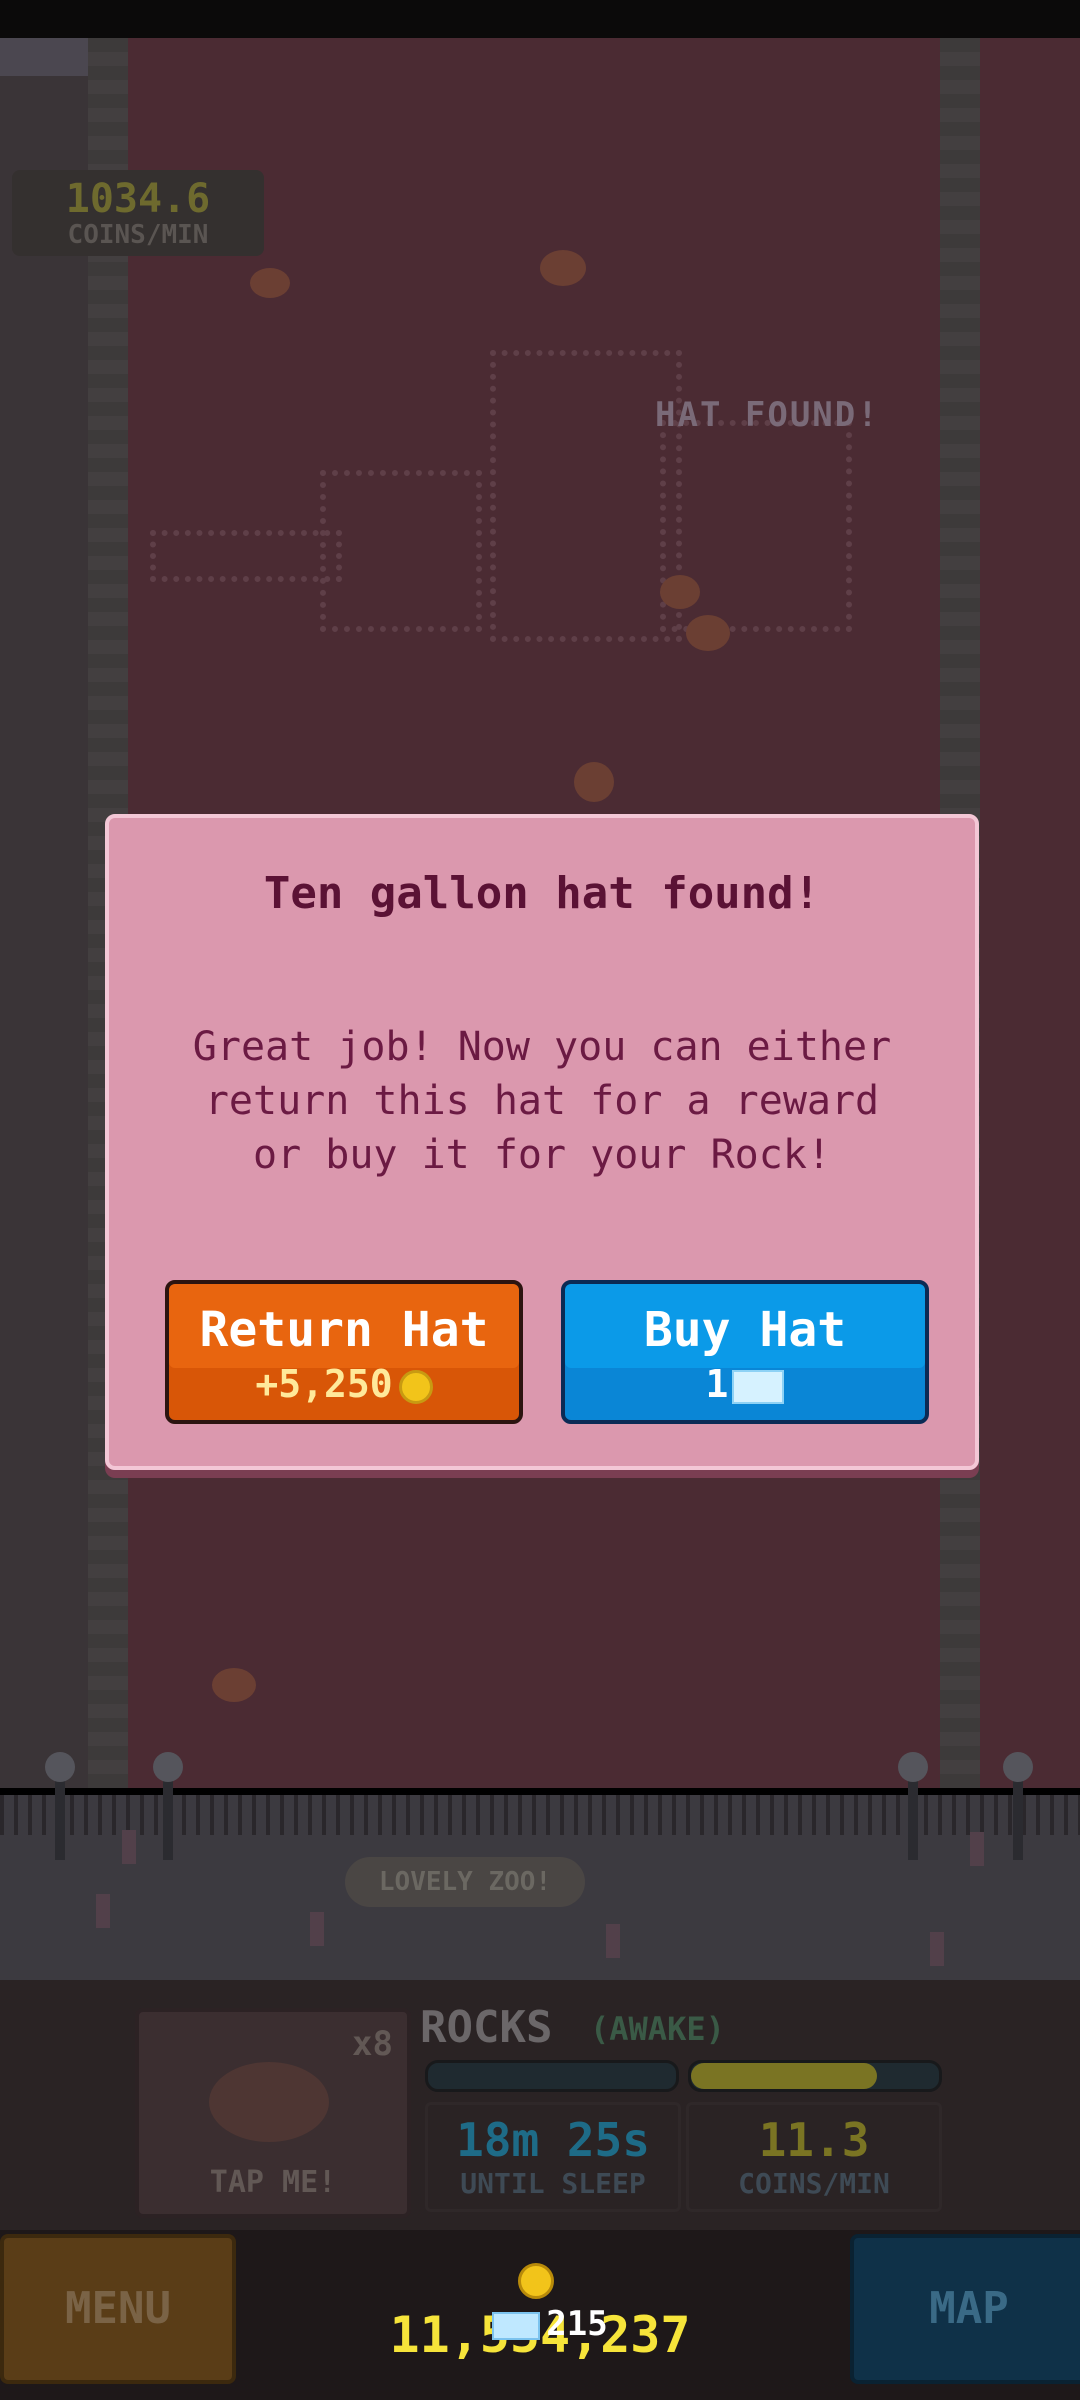 The image size is (1080, 2400). I want to click on coin-rate-label: COINS/MIN, so click(138, 235).